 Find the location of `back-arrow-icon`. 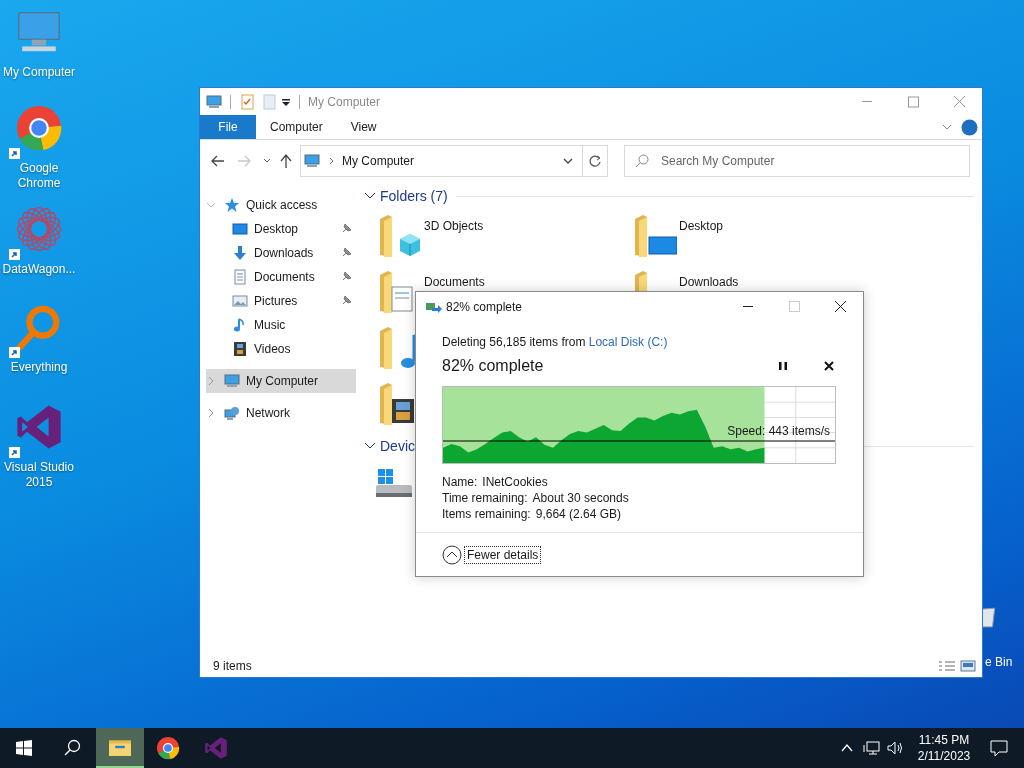

back-arrow-icon is located at coordinates (218, 161).